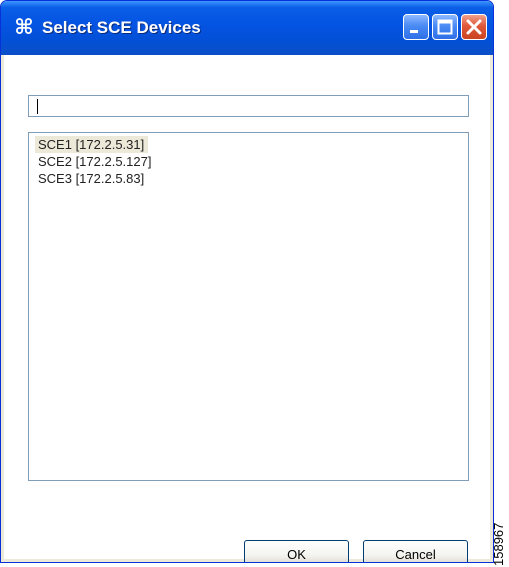 The height and width of the screenshot is (567, 509). I want to click on window-title: Select SCE Devices, so click(121, 27).